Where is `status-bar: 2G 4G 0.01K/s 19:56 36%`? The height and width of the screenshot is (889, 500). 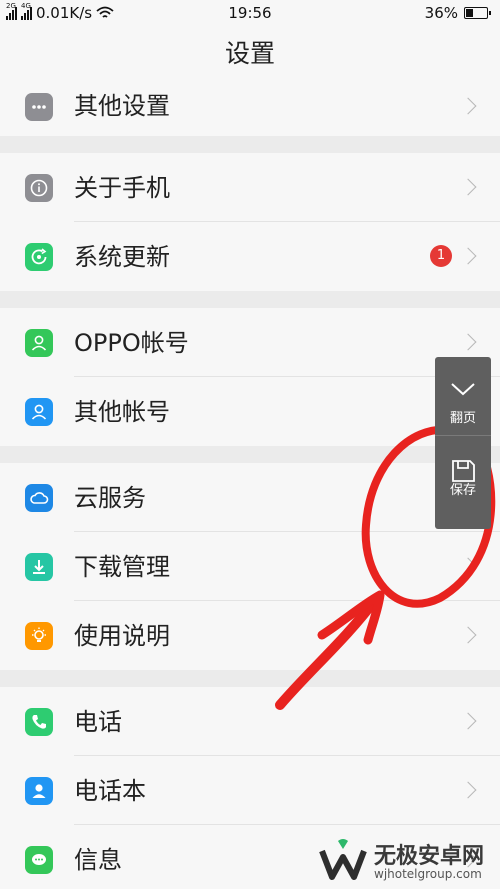 status-bar: 2G 4G 0.01K/s 19:56 36% is located at coordinates (250, 14).